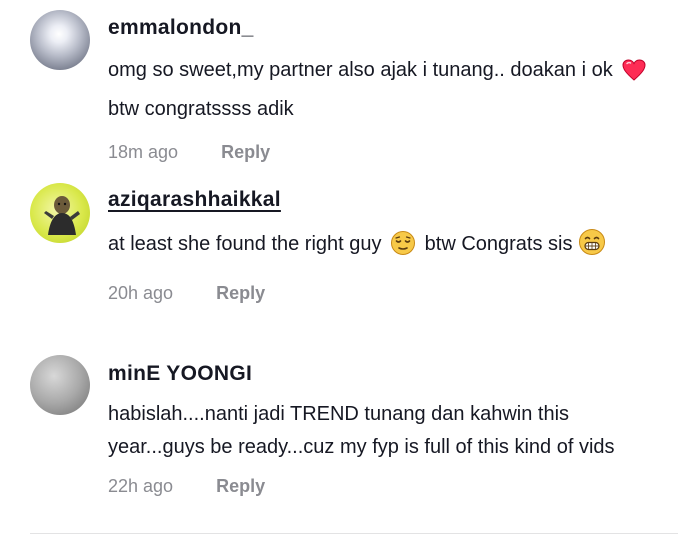  Describe the element at coordinates (383, 374) in the screenshot. I see `comment-username: minE YOONGI` at that location.